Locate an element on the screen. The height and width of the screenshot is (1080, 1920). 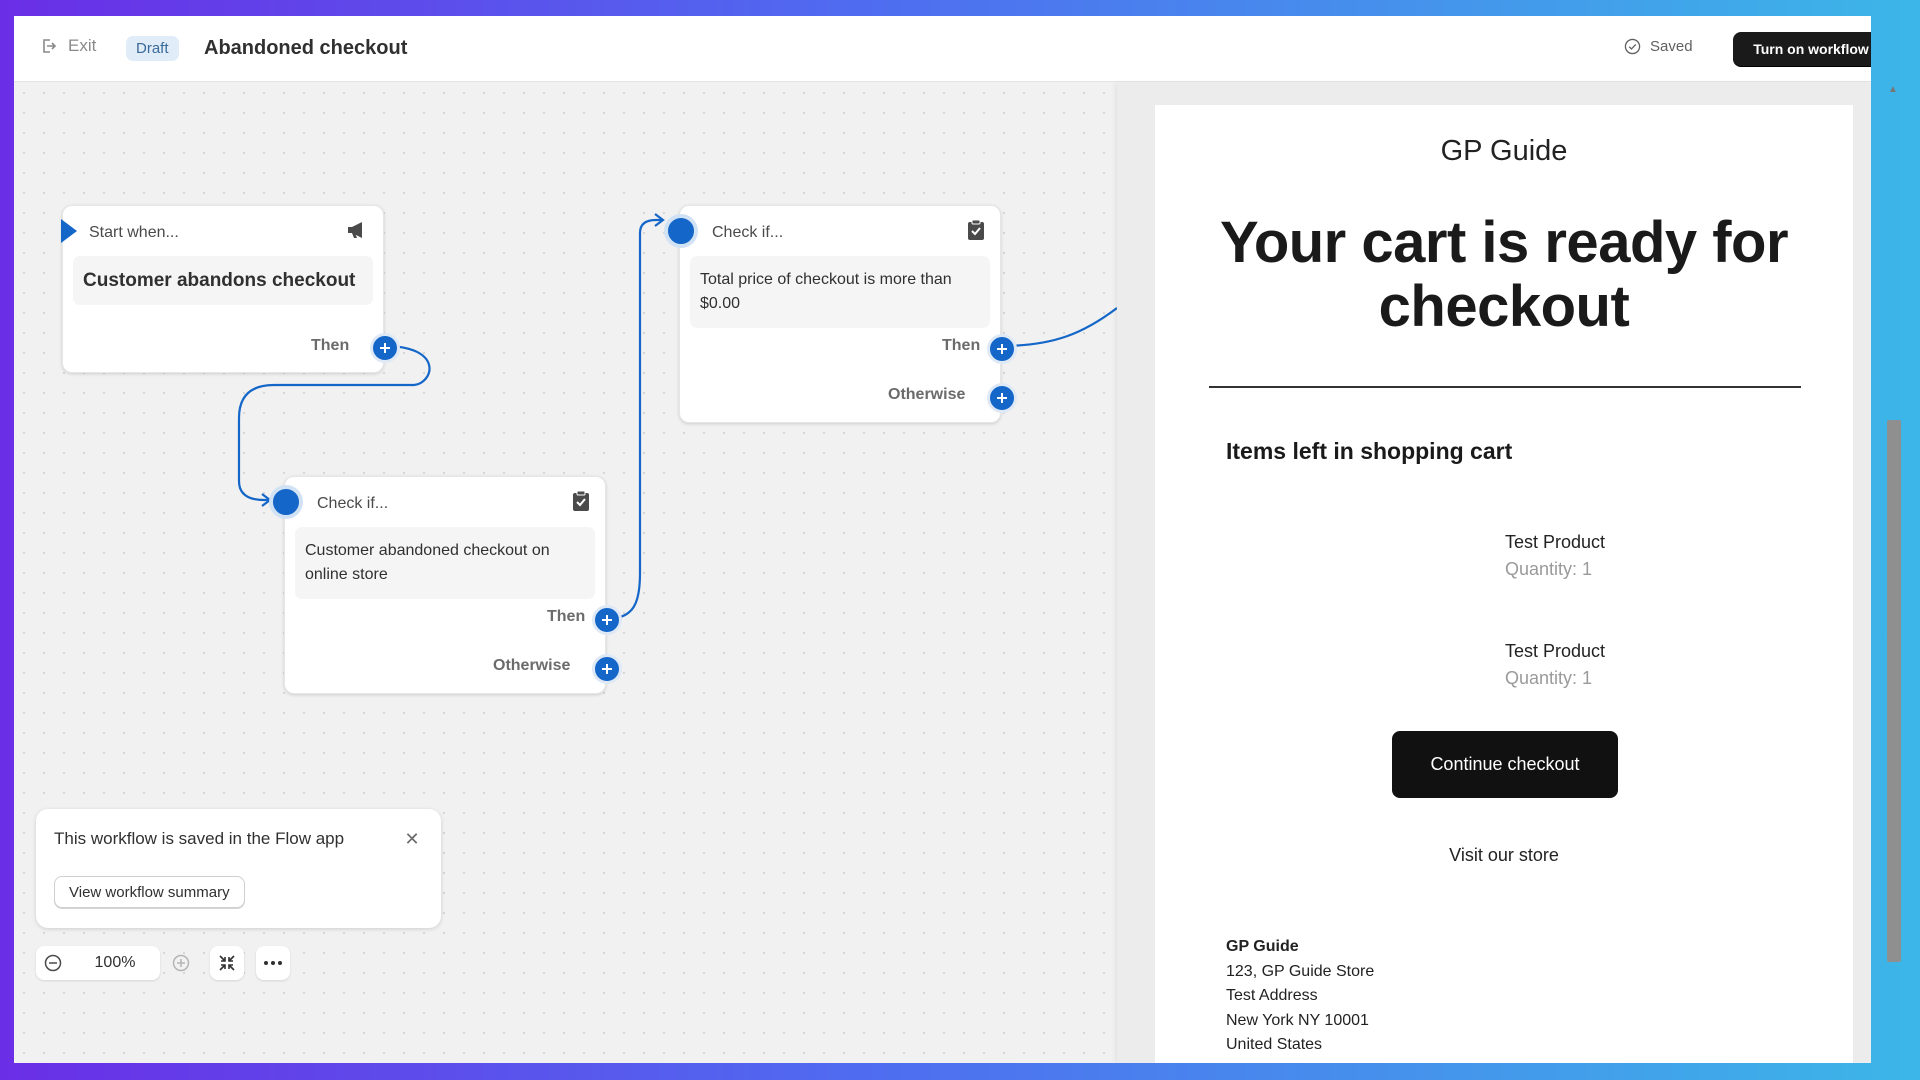
close-icon: ✕ is located at coordinates (412, 839).